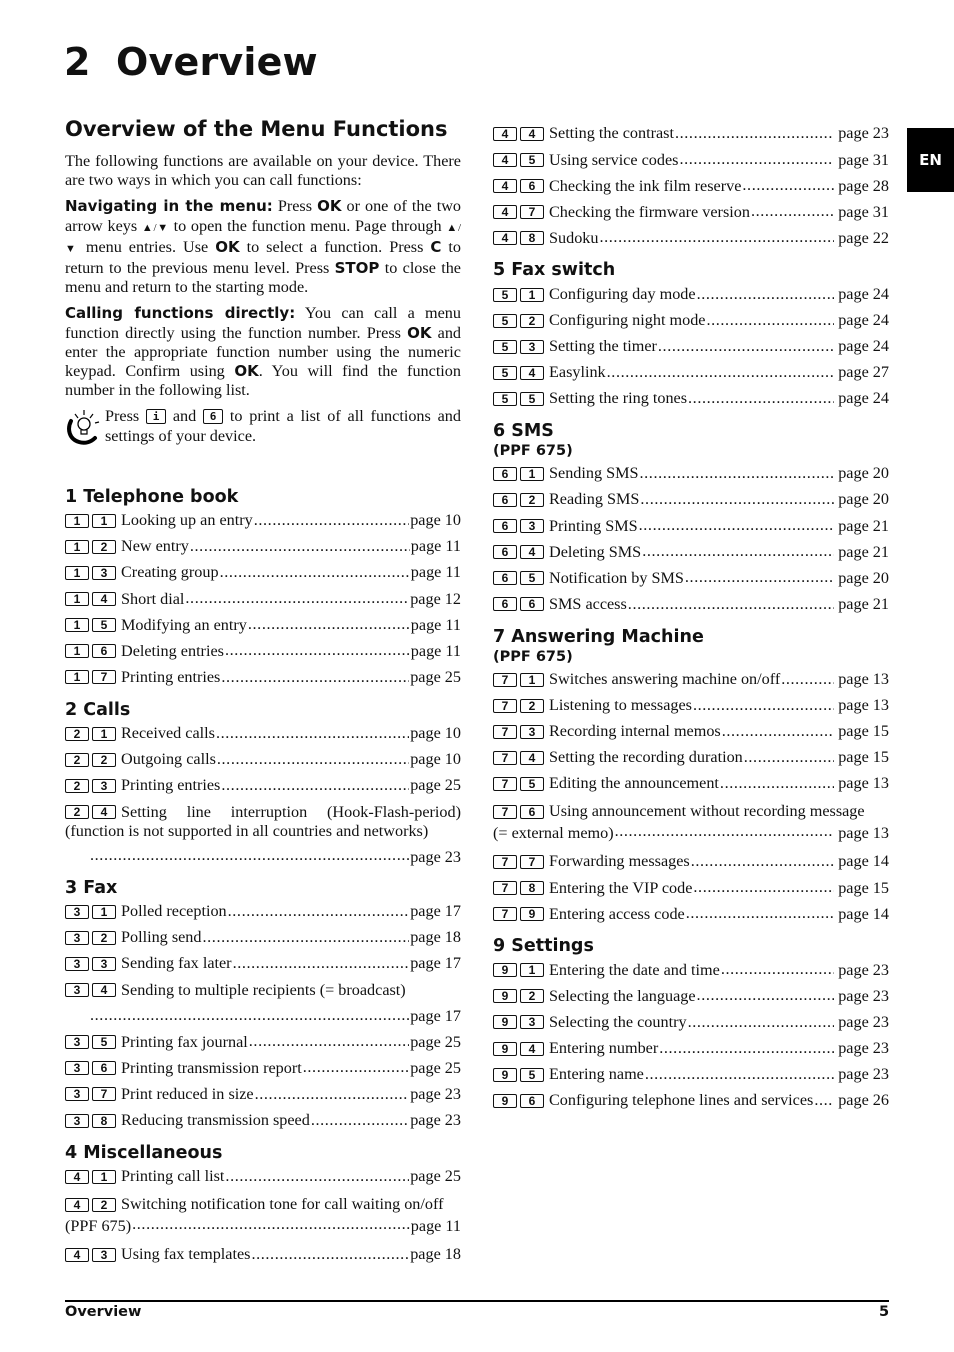 This screenshot has height=1352, width=954. I want to click on entry-label: Configuring night mode, so click(627, 320).